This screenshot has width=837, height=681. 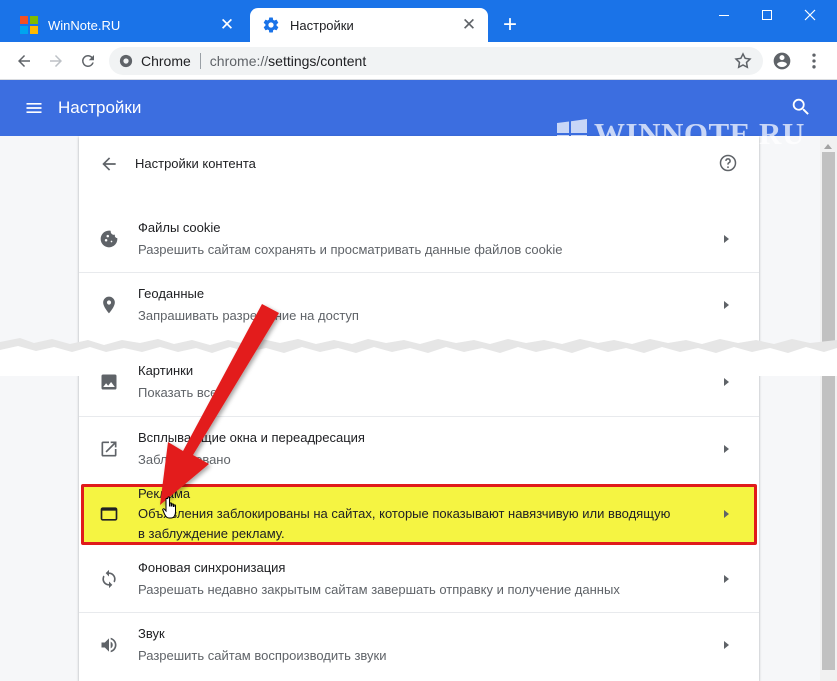 I want to click on location-icon, so click(x=109, y=305).